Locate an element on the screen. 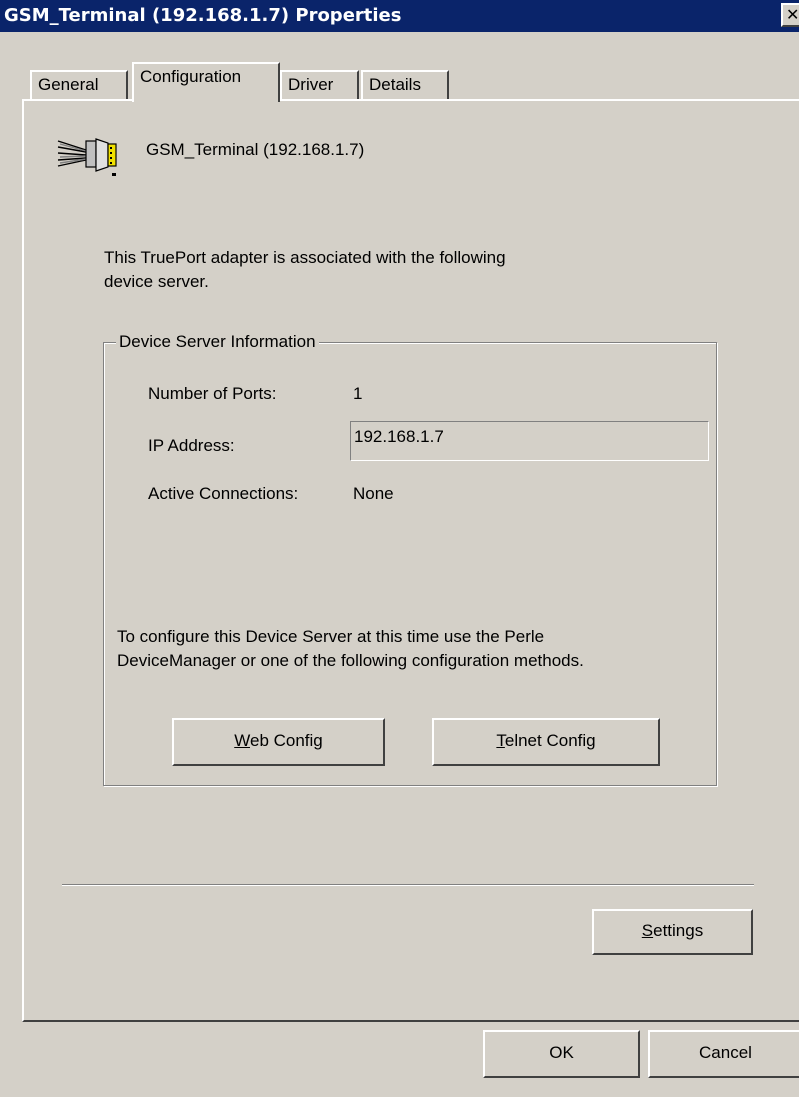 Image resolution: width=799 pixels, height=1097 pixels. tab-driver: Driver is located at coordinates (319, 85).